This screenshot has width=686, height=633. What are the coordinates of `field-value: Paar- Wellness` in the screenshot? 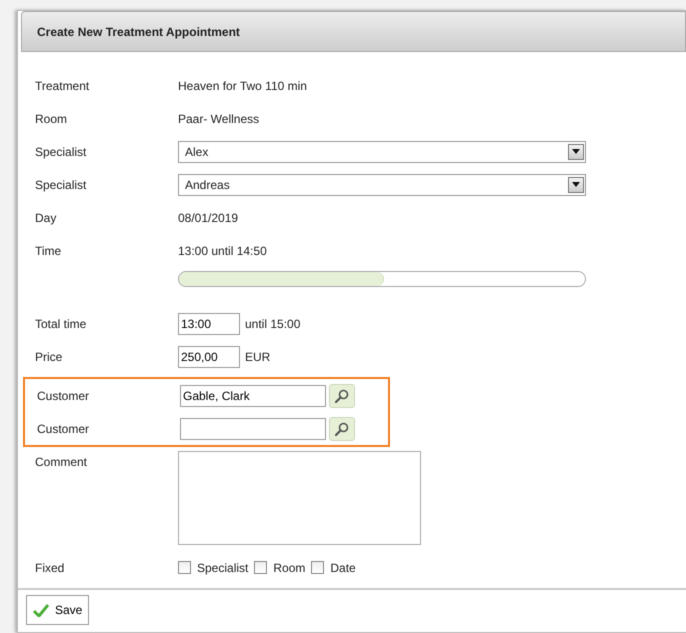 It's located at (219, 119).